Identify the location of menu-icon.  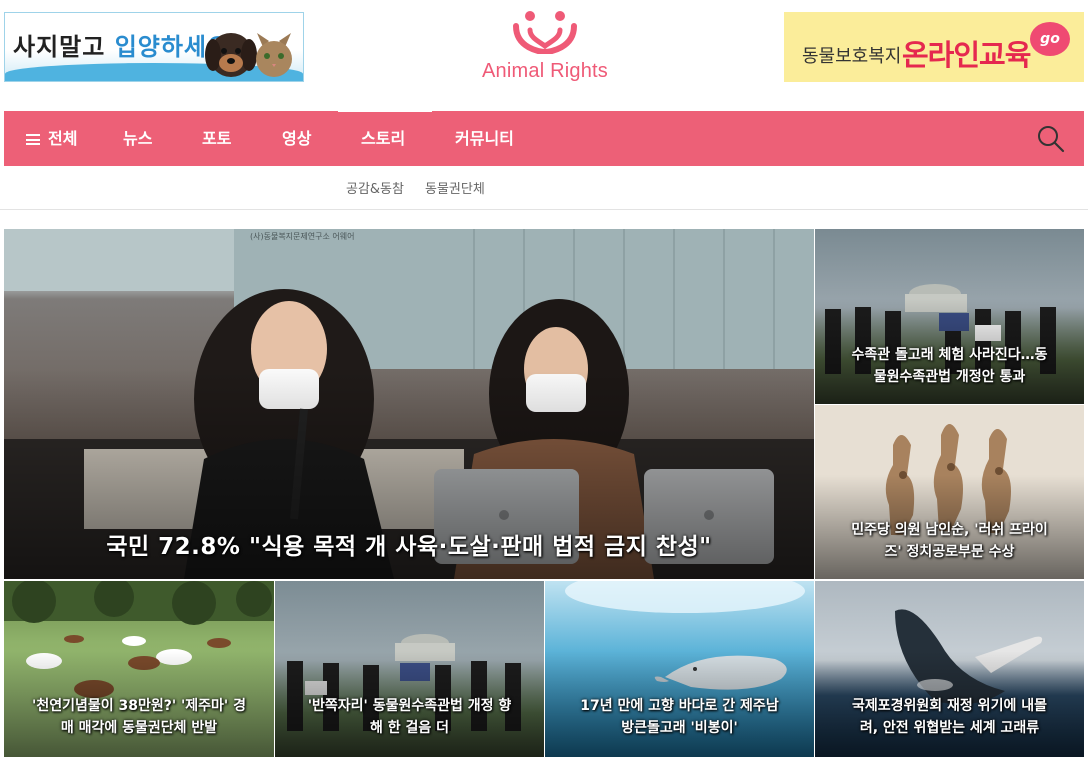
(33, 139).